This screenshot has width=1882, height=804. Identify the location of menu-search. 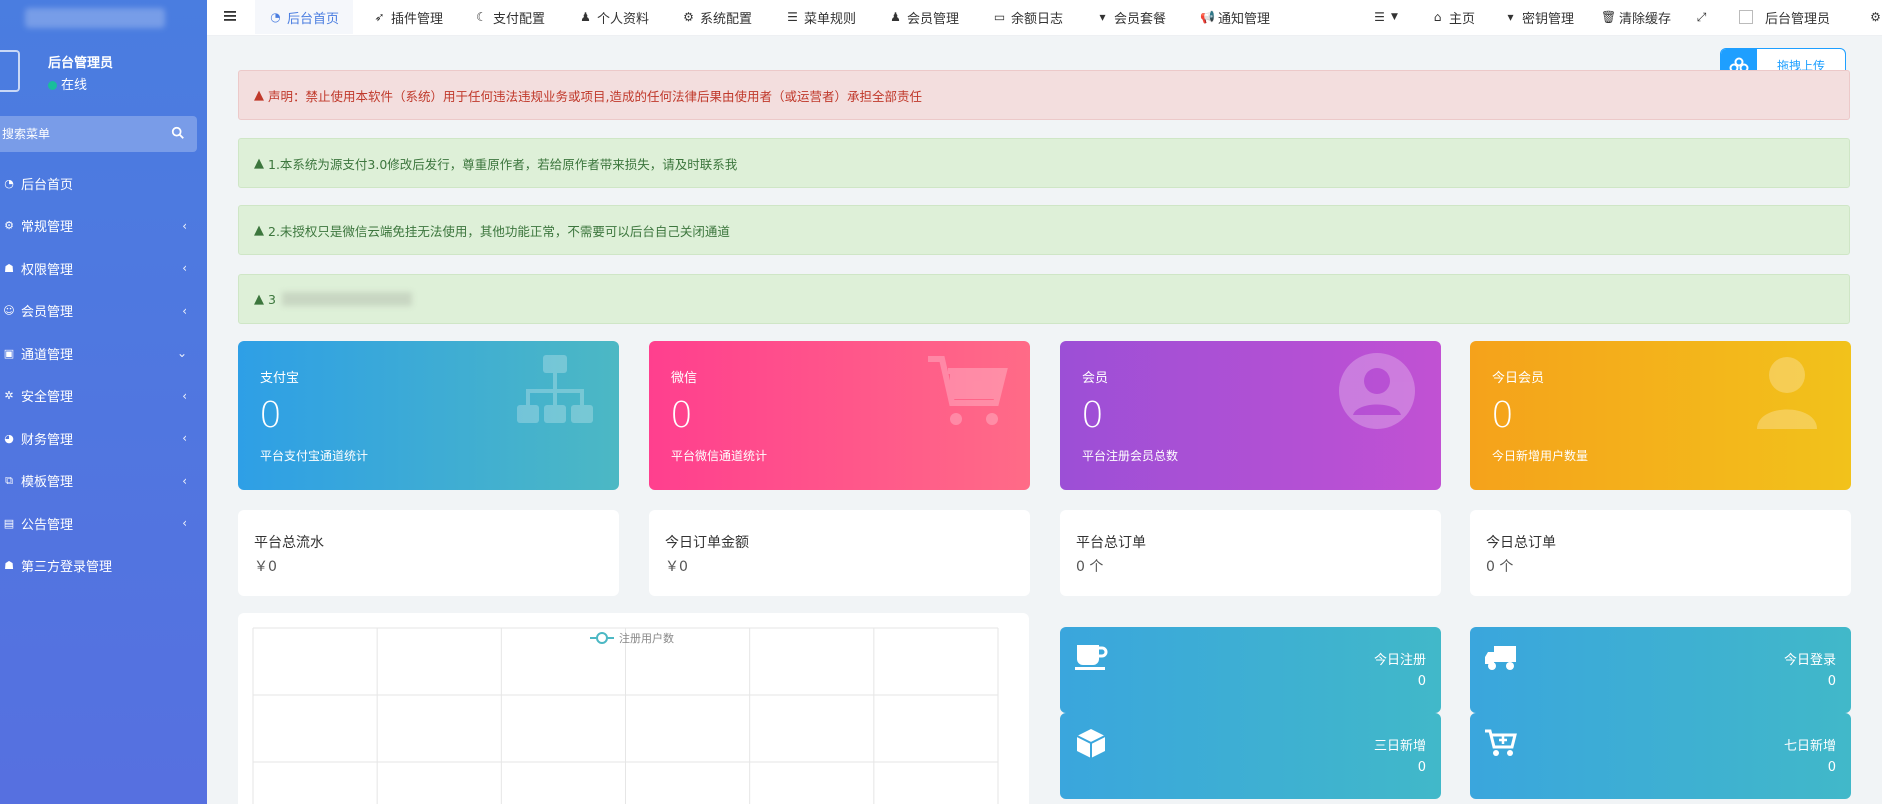
(98, 134).